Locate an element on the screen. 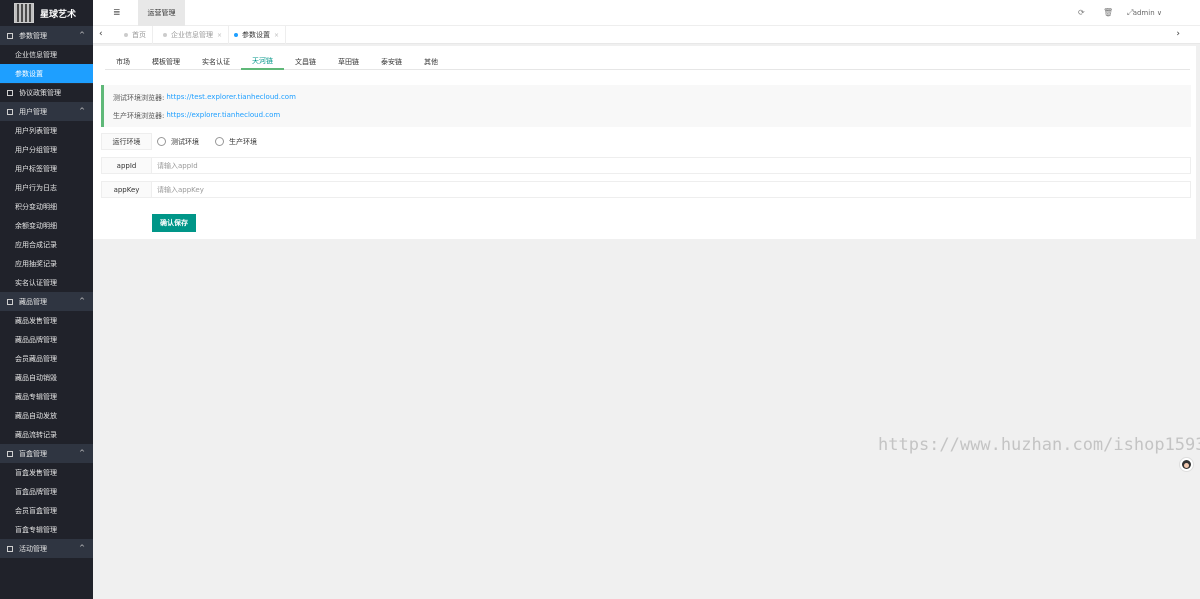 This screenshot has width=1200, height=599. sidebar-item-synthesis: 应用合成记录 is located at coordinates (46, 244).